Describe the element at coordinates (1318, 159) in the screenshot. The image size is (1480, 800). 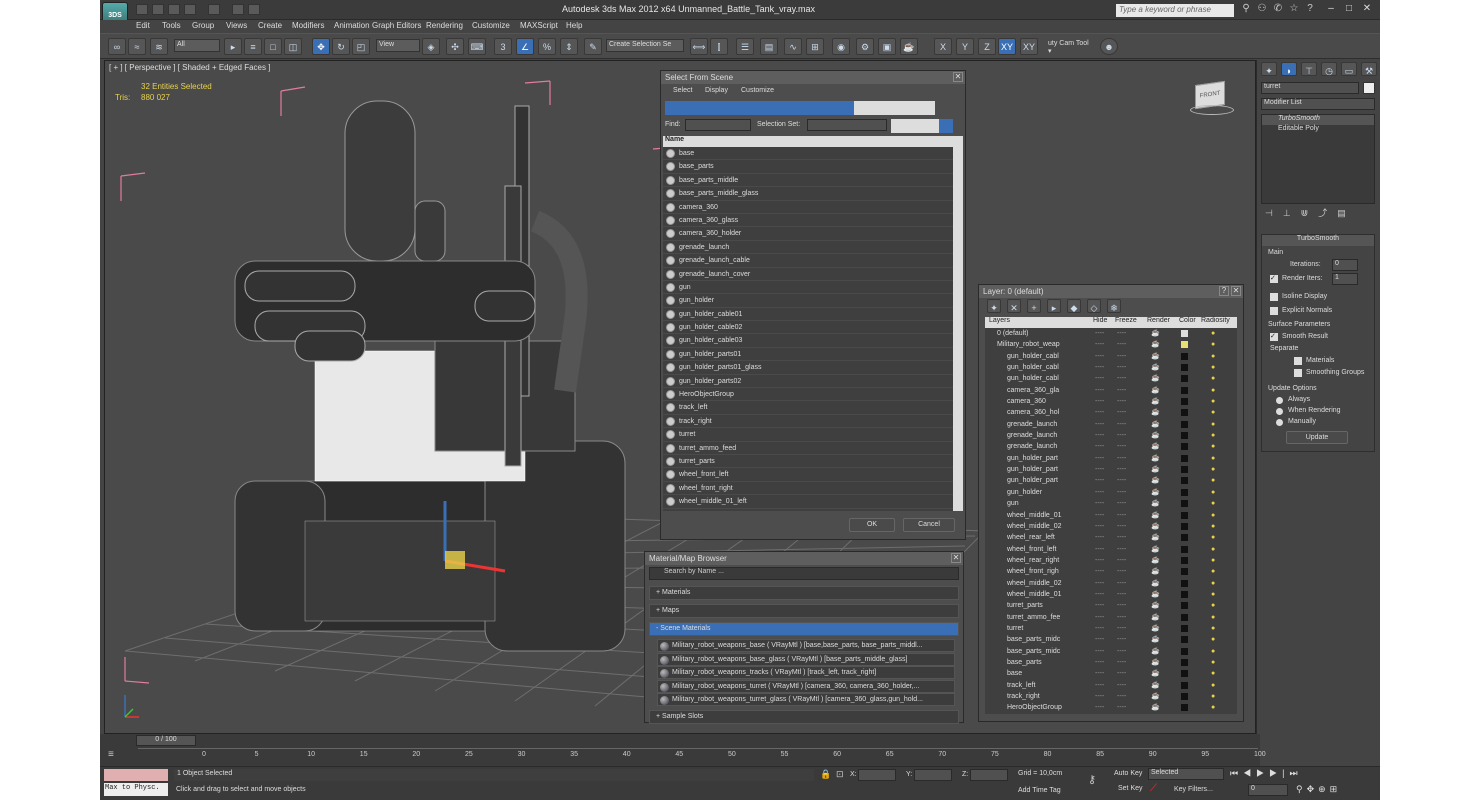
I see `modifier-stack: TurboSmooth Editable Poly` at that location.